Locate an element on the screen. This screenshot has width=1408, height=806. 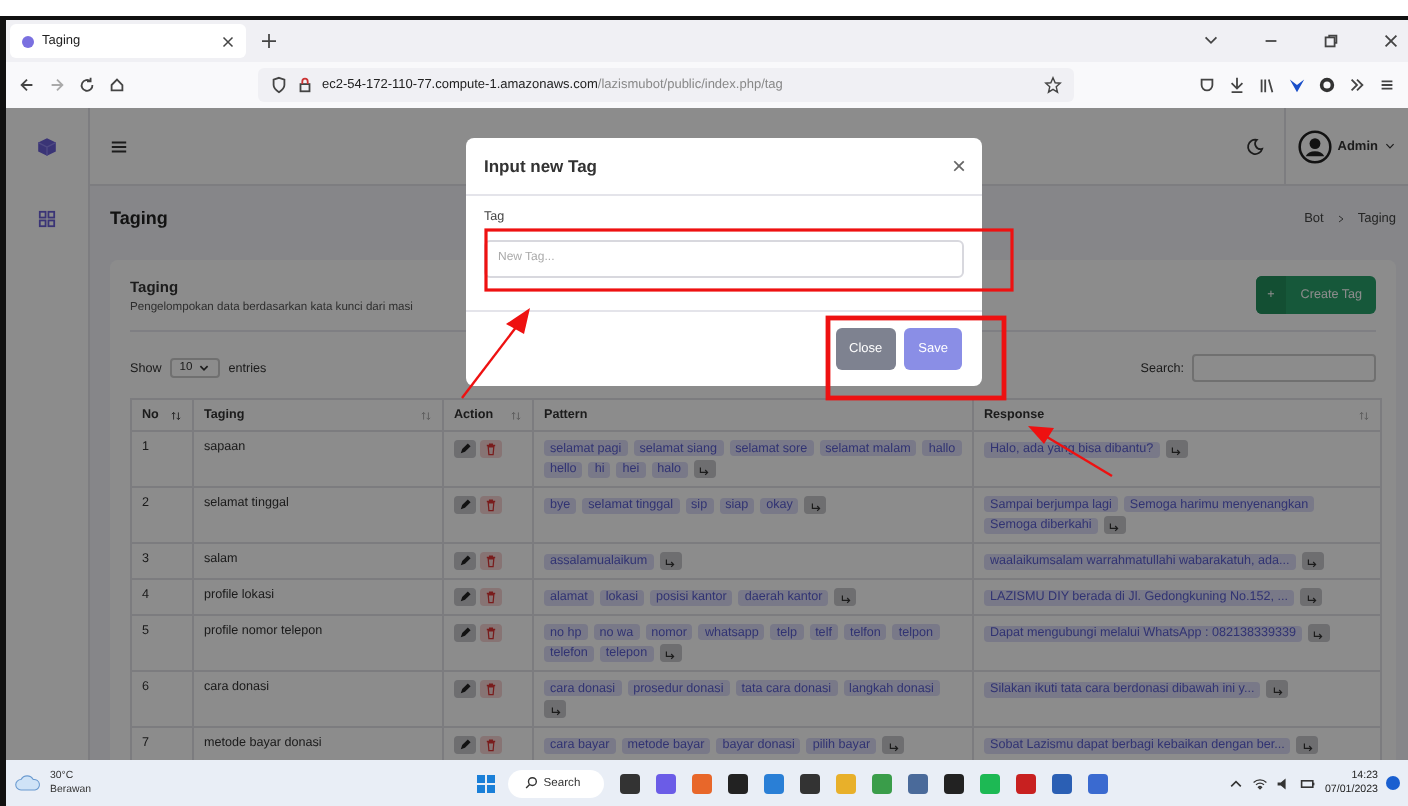
moon-icon is located at coordinates (1254, 146).